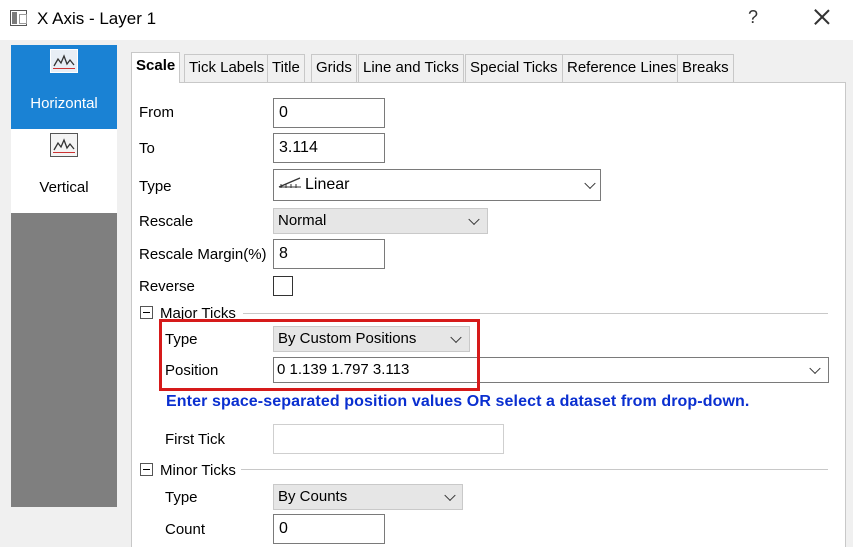 Image resolution: width=853 pixels, height=547 pixels. I want to click on minor-type-label: Type, so click(181, 497).